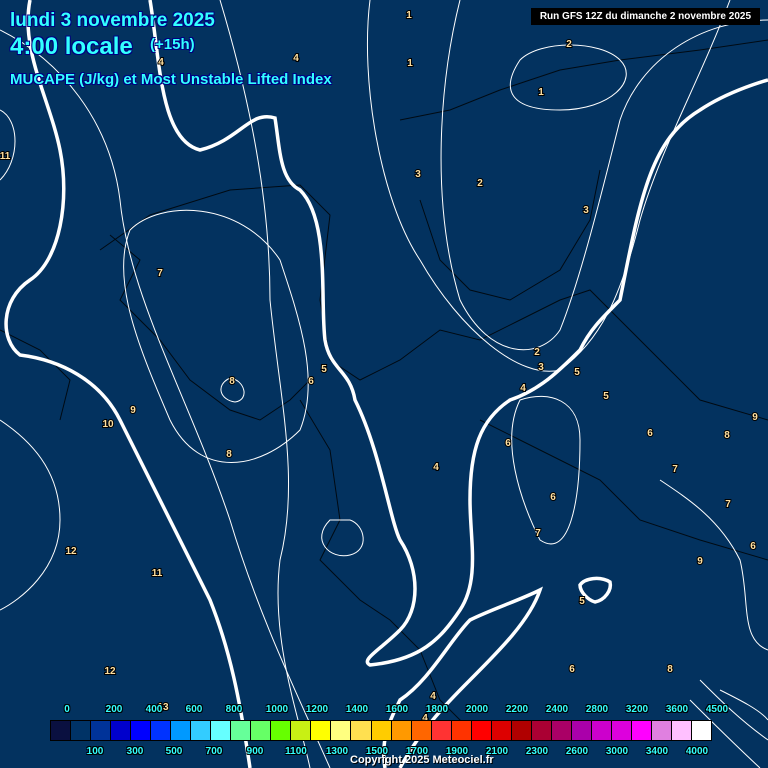 The image size is (768, 768). Describe the element at coordinates (174, 751) in the screenshot. I see `legend-label: 500` at that location.